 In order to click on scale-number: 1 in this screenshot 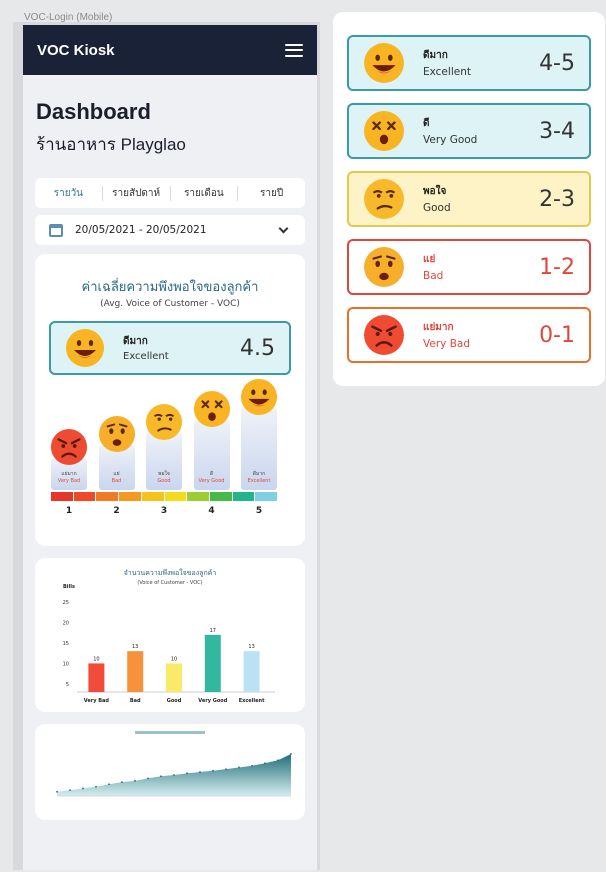, I will do `click(69, 511)`.